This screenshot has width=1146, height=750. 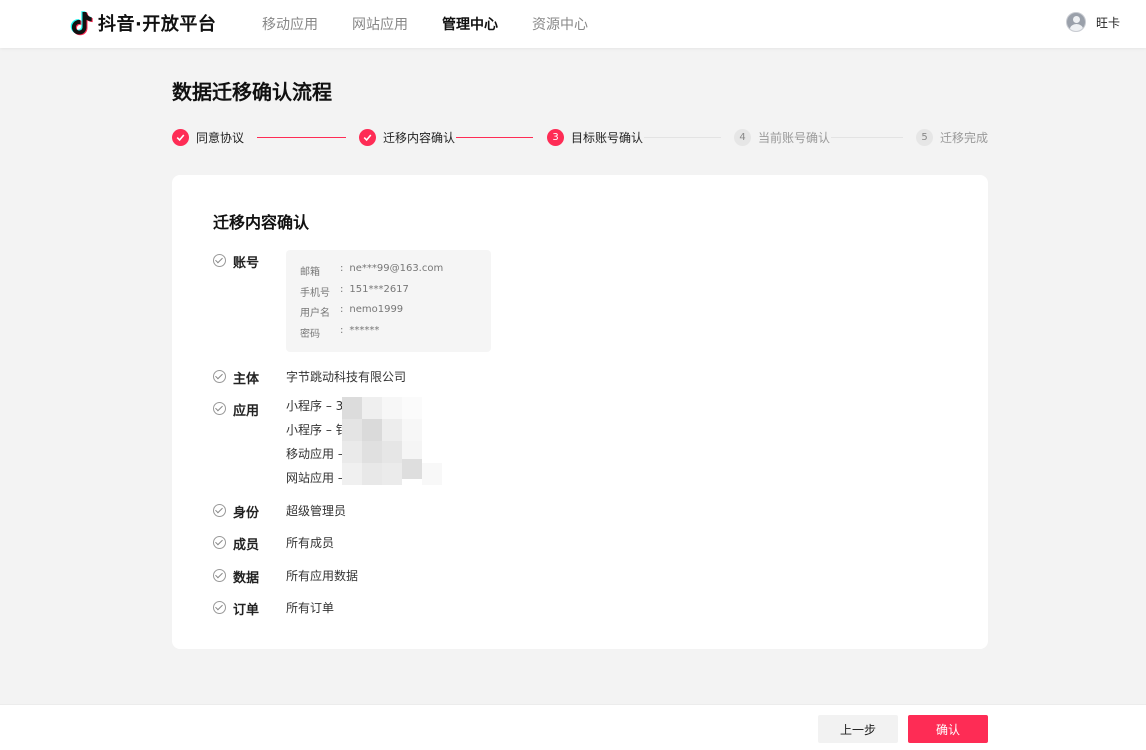 What do you see at coordinates (273, 543) in the screenshot?
I see `row-members: 成员 所有成员` at bounding box center [273, 543].